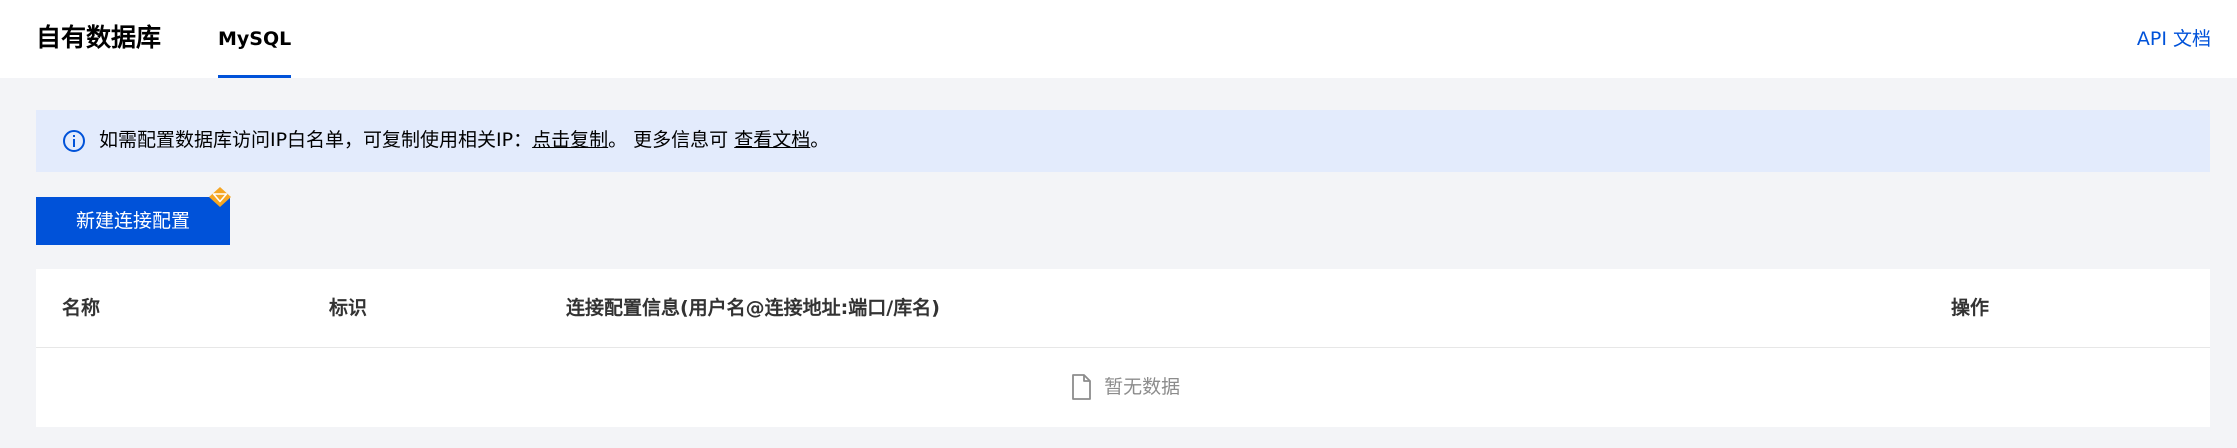 Image resolution: width=2237 pixels, height=448 pixels. Describe the element at coordinates (99, 37) in the screenshot. I see `page-title: 自有数据库` at that location.